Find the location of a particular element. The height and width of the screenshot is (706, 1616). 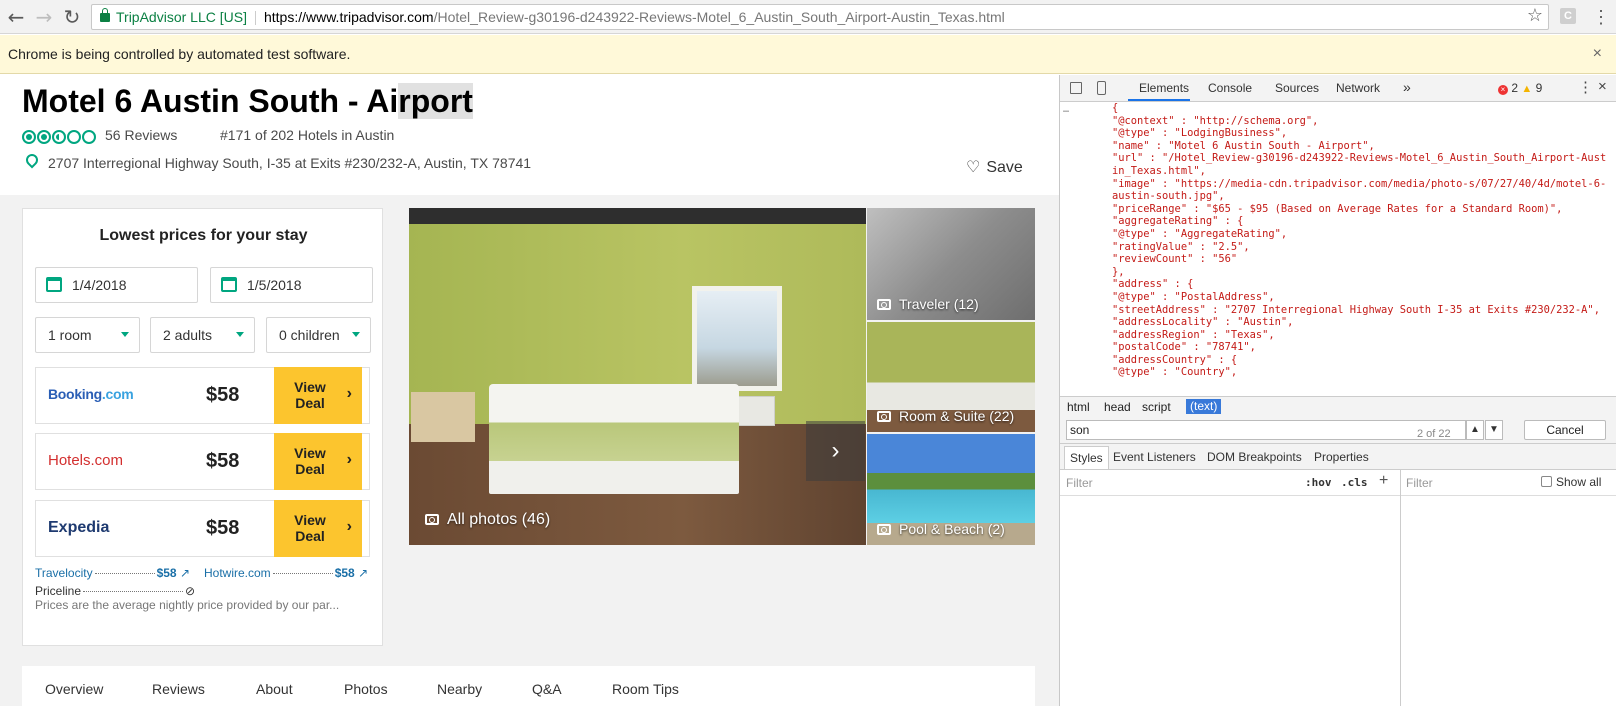

show-all-checkbox: Show all is located at coordinates (1571, 482).